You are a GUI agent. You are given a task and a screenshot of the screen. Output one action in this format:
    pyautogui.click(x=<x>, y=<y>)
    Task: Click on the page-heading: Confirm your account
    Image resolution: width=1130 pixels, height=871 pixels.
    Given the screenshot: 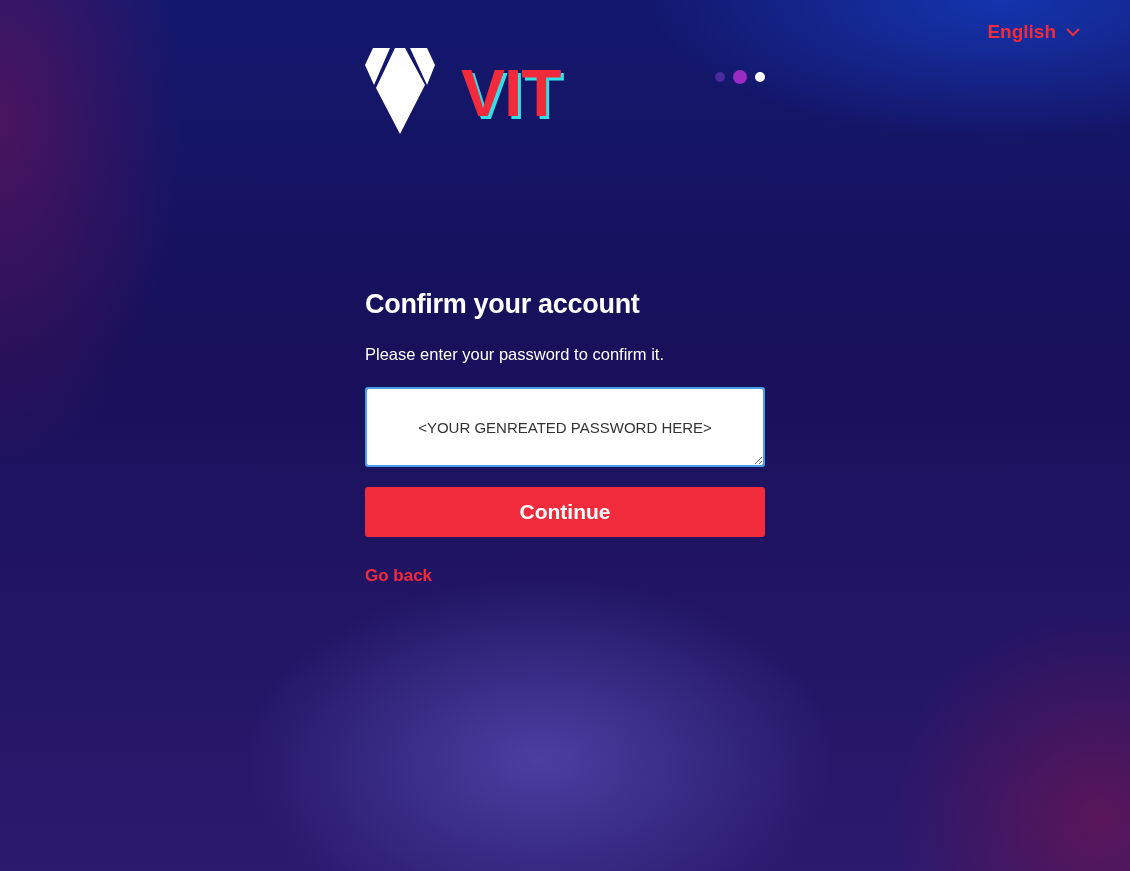 What is the action you would take?
    pyautogui.click(x=503, y=304)
    